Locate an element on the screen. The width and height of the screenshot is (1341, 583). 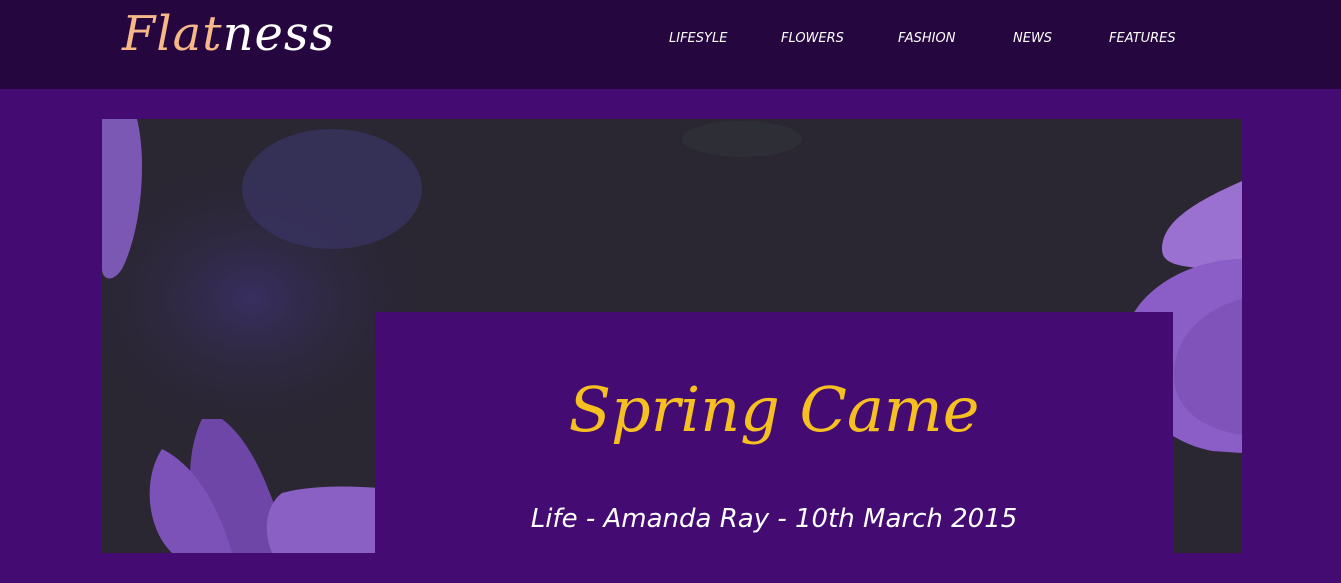
nav-item-flowers: FLOWERS is located at coordinates (812, 41).